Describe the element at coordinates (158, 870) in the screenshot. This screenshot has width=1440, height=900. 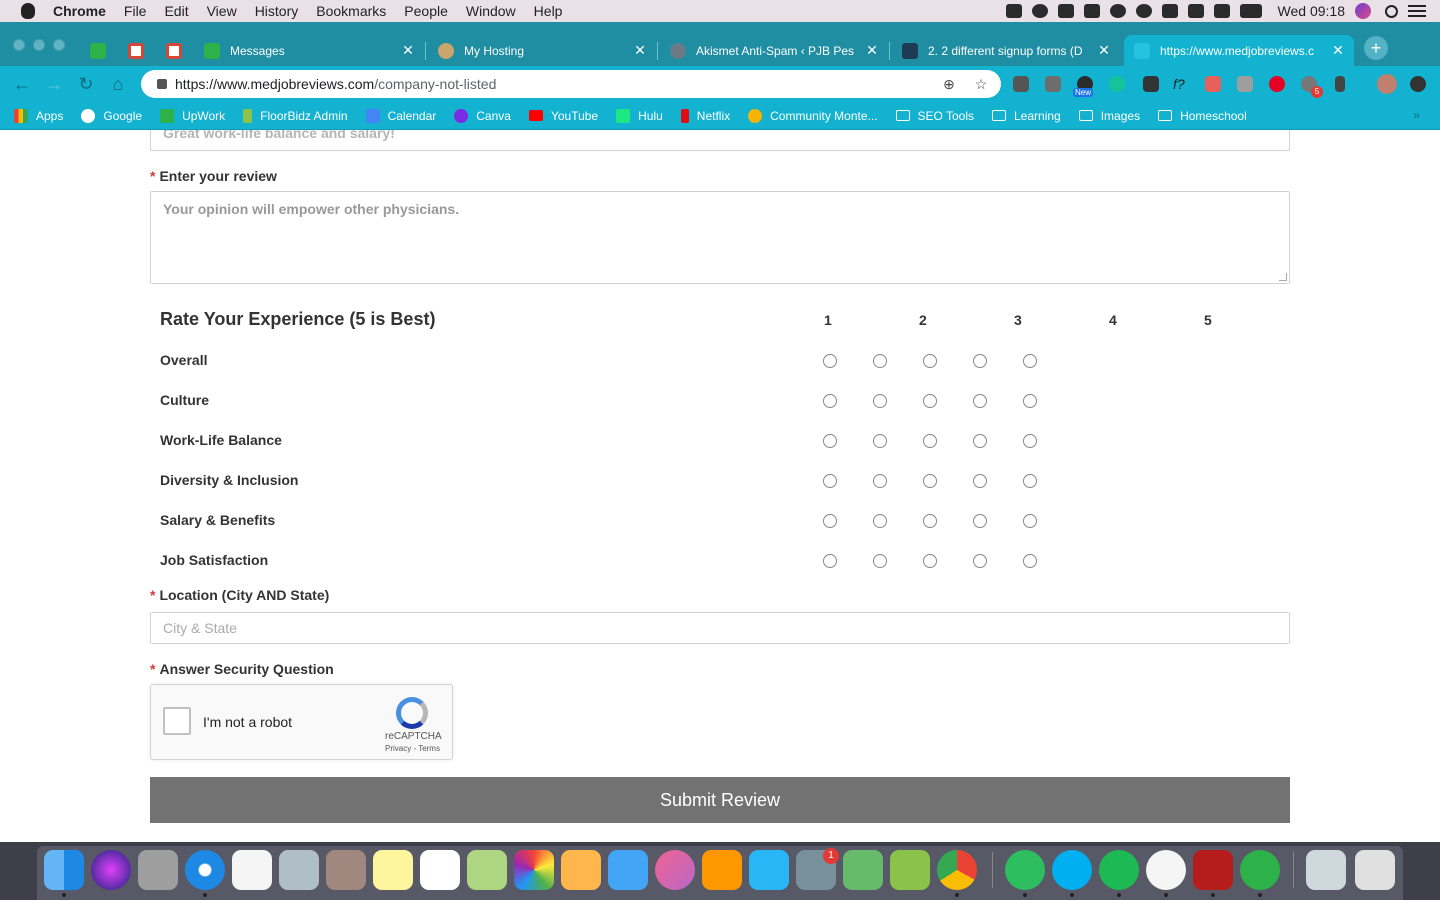
I see `launchpad-icon` at that location.